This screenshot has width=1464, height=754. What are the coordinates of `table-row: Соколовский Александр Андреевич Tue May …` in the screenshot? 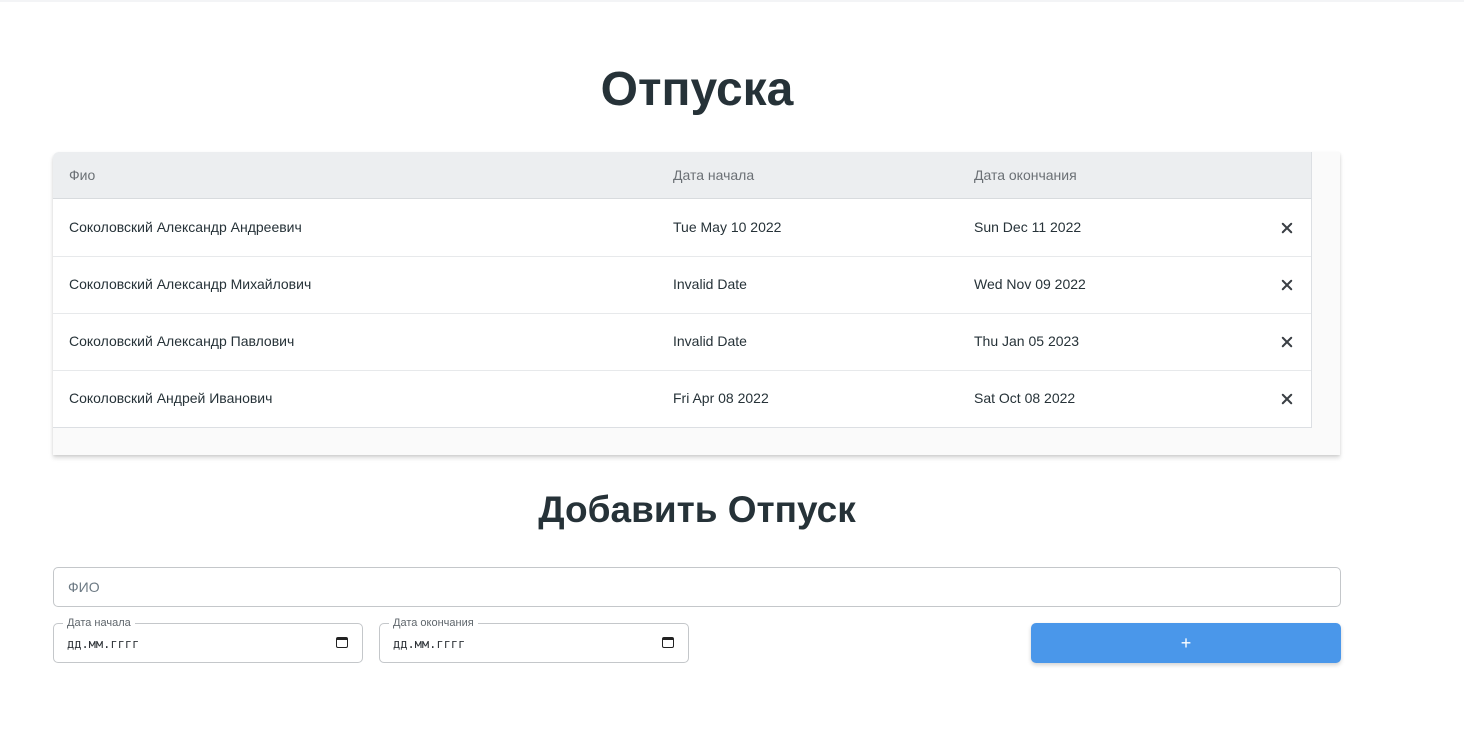 It's located at (682, 228).